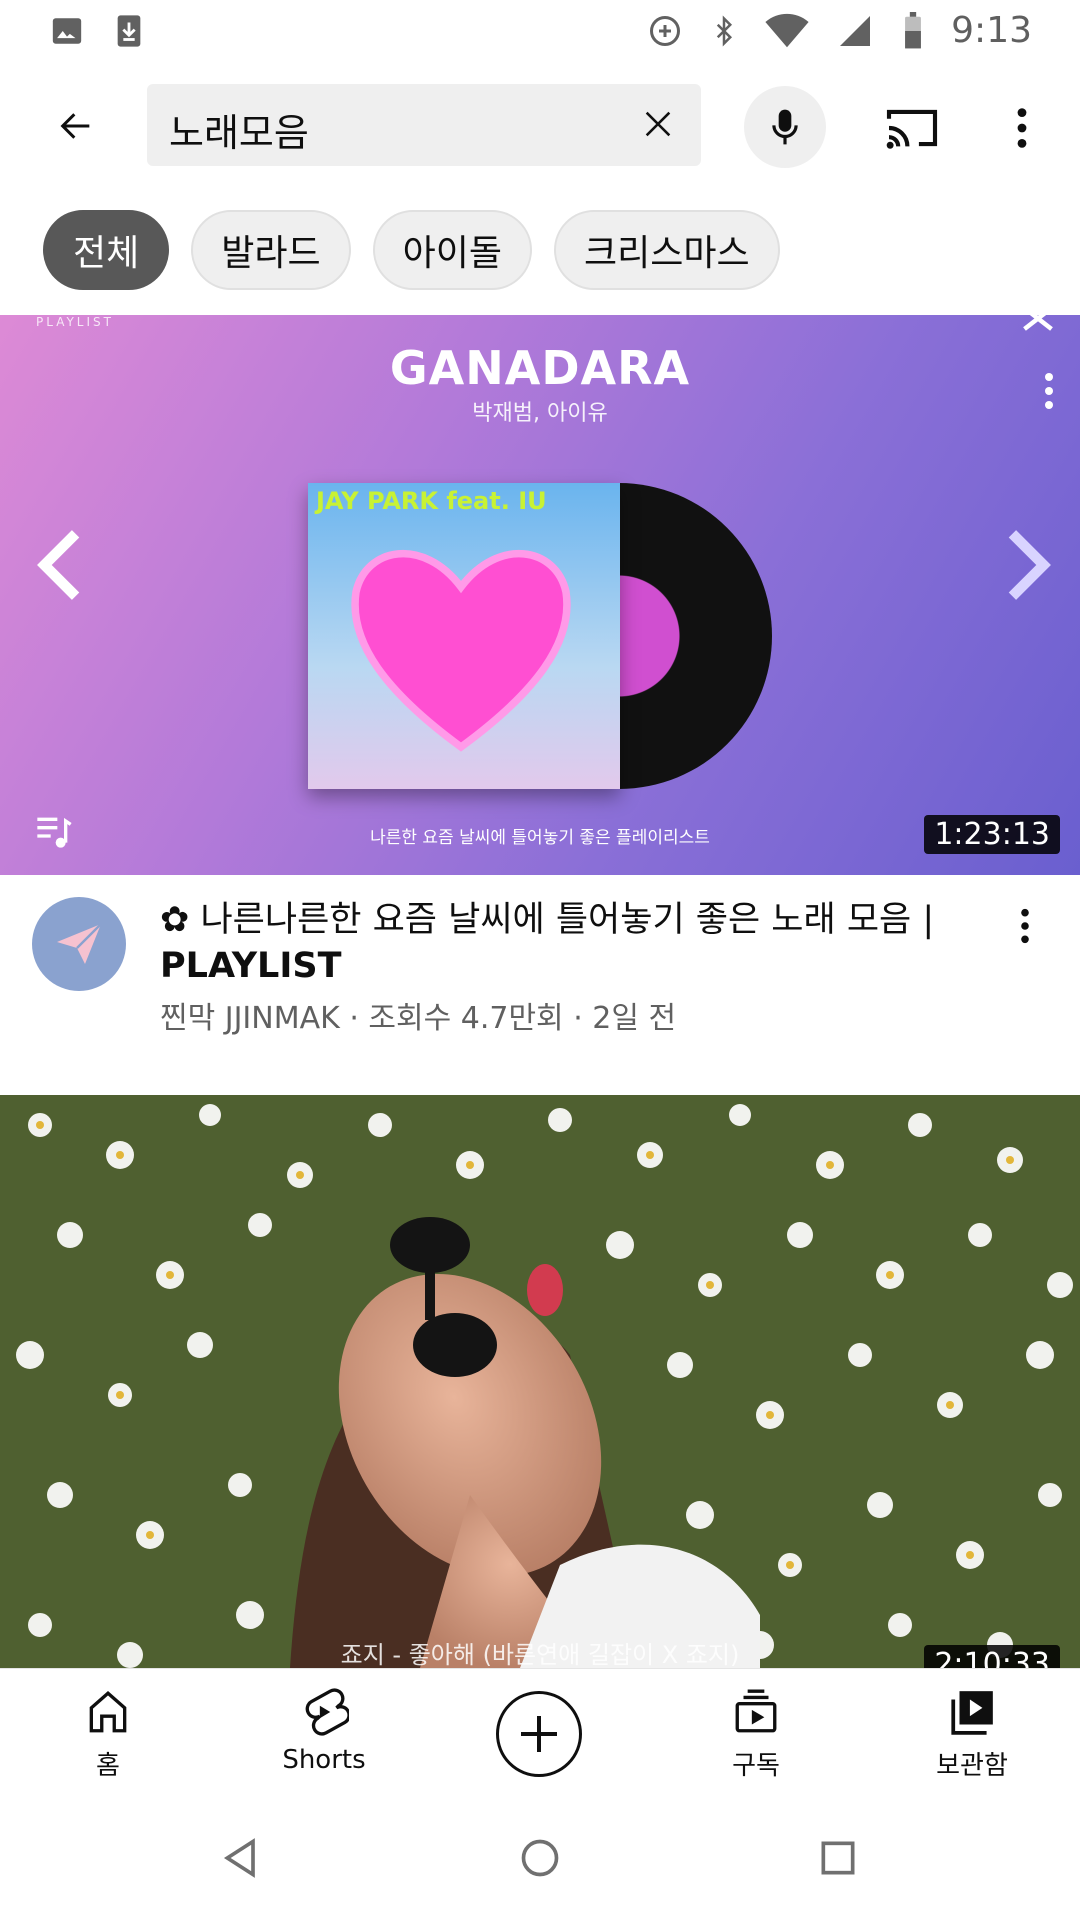 This screenshot has width=1080, height=1920. Describe the element at coordinates (324, 1760) in the screenshot. I see `nav-shorts-label: Shorts` at that location.